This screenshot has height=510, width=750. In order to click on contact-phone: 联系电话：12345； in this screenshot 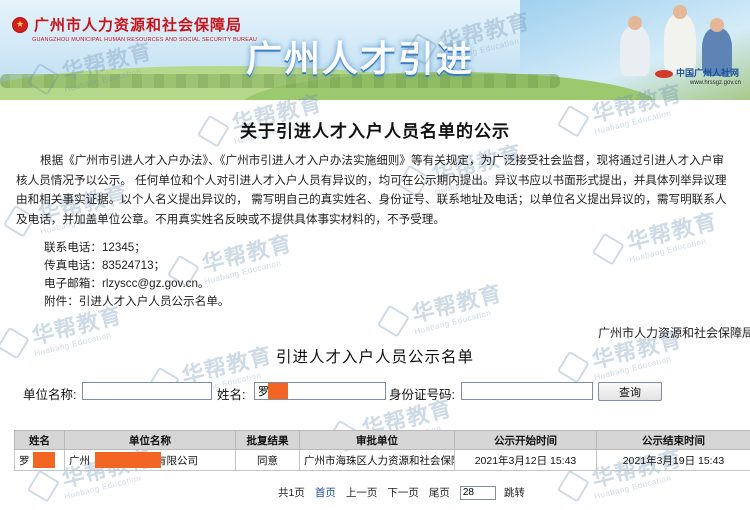, I will do `click(95, 248)`.